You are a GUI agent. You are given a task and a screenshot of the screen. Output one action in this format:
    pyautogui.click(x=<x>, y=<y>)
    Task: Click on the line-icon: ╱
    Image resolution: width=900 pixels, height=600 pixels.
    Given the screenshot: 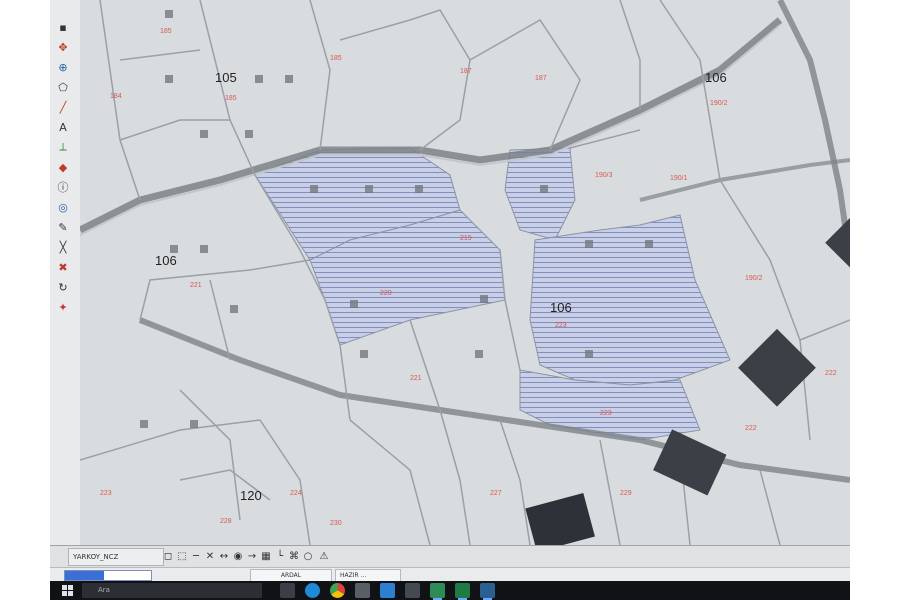 What is the action you would take?
    pyautogui.click(x=63, y=107)
    